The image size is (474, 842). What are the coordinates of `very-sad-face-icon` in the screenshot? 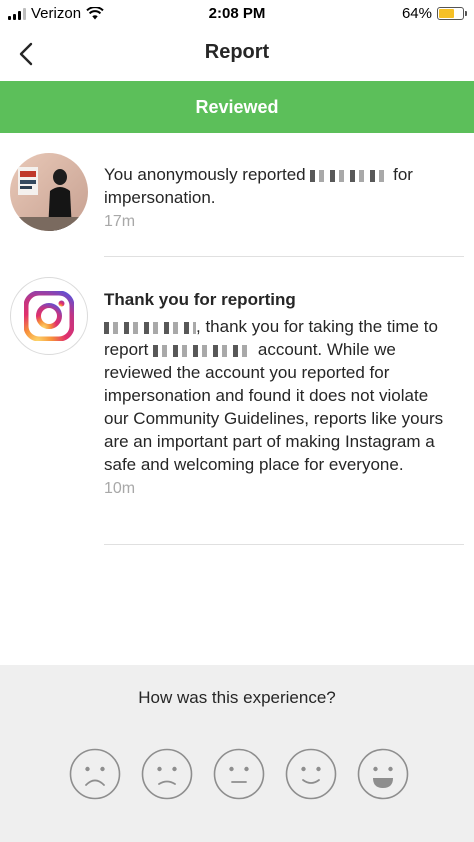 It's located at (95, 774).